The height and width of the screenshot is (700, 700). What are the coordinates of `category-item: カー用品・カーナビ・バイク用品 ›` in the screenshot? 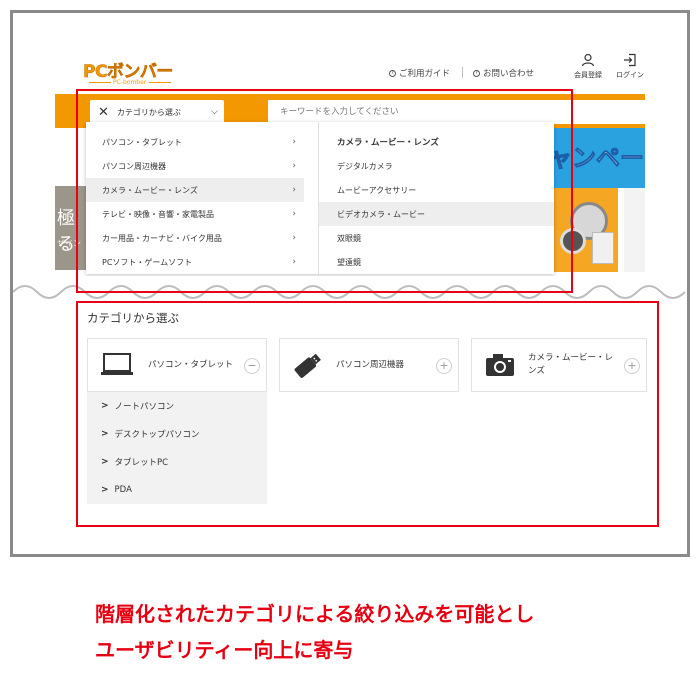 It's located at (195, 238).